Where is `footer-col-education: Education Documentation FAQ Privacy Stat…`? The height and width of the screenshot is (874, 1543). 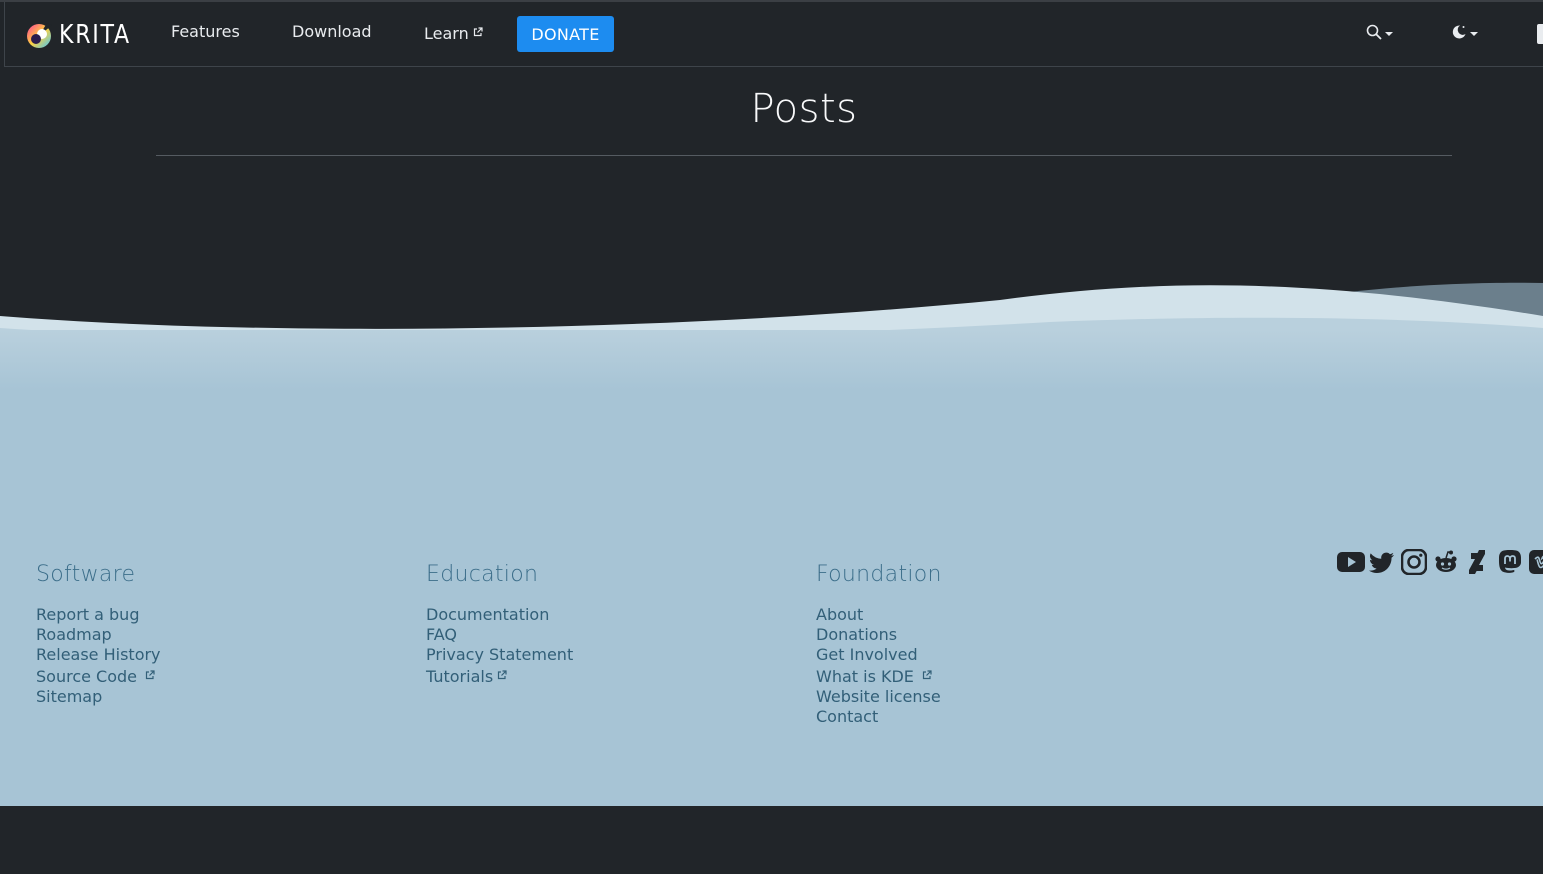 footer-col-education: Education Documentation FAQ Privacy Stat… is located at coordinates (499, 624).